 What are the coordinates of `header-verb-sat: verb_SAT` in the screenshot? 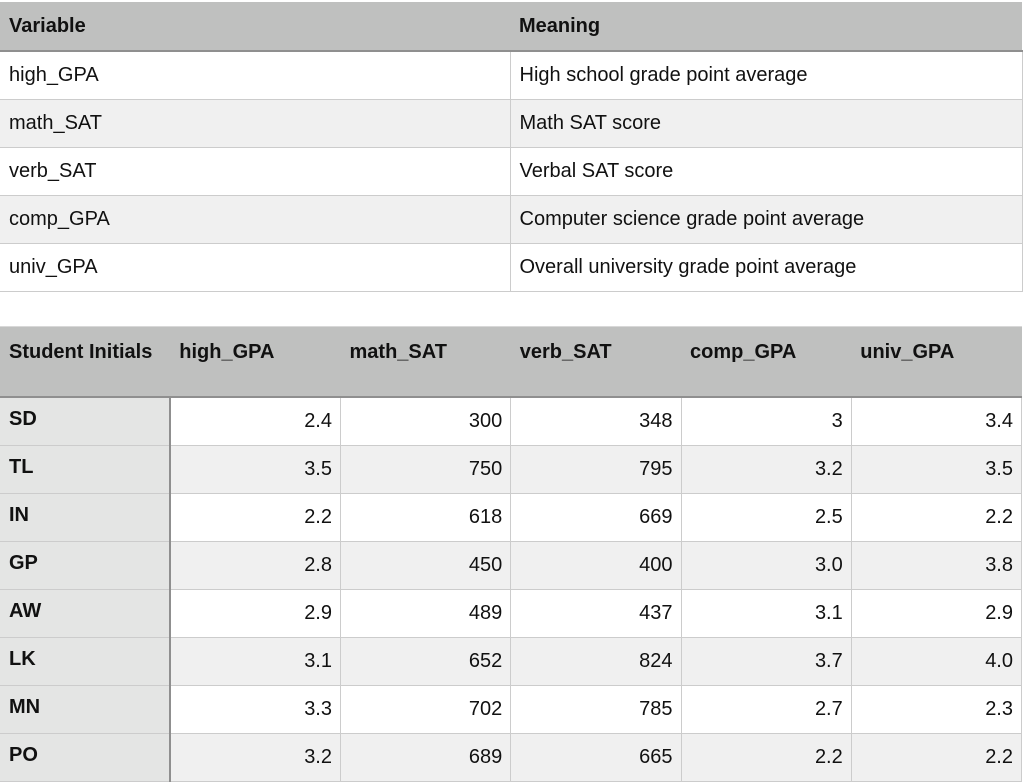 It's located at (595, 362).